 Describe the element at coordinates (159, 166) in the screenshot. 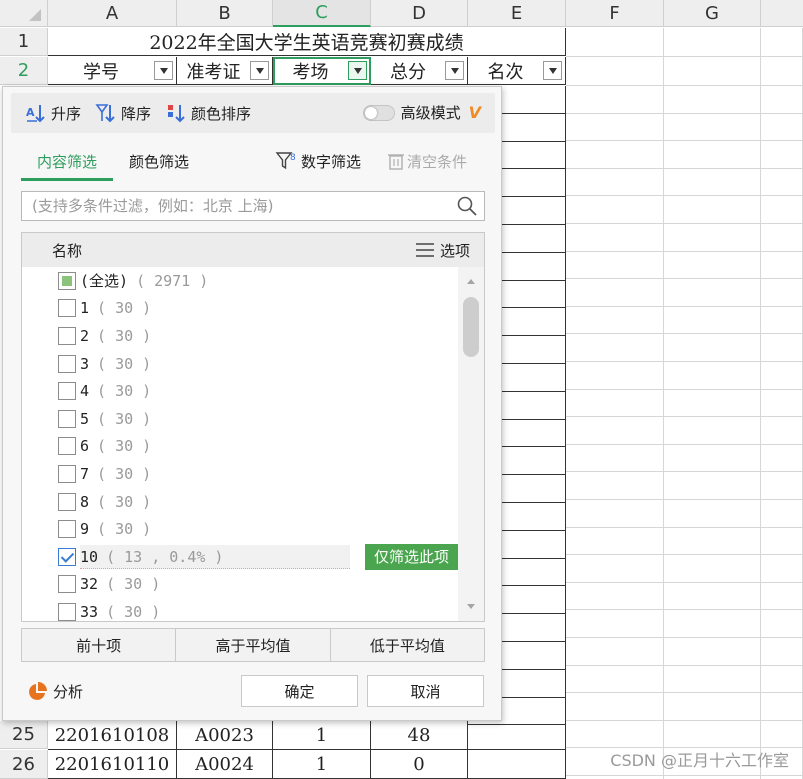

I see `tab-color-filter: 颜色筛选` at that location.